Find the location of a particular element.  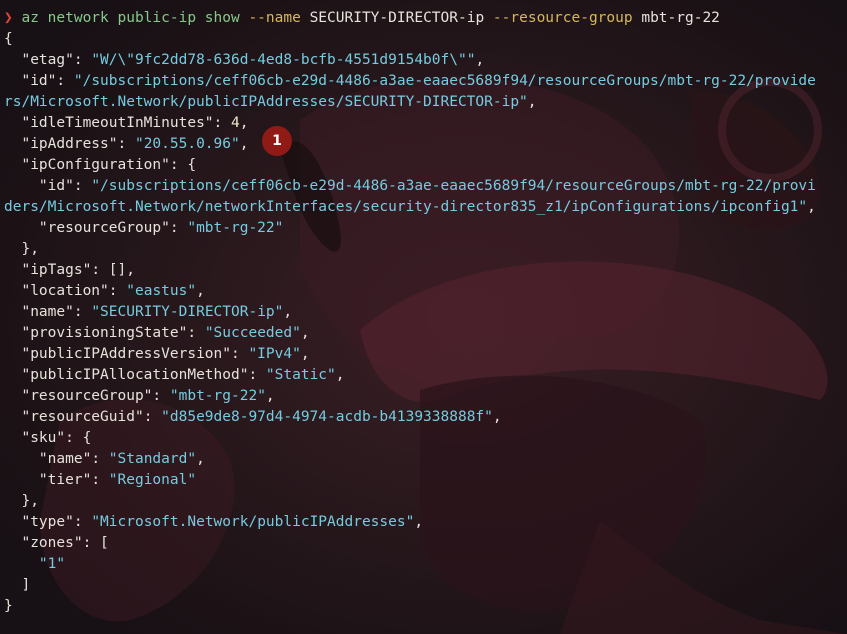

rg-flag: --resource-group is located at coordinates (562, 18).